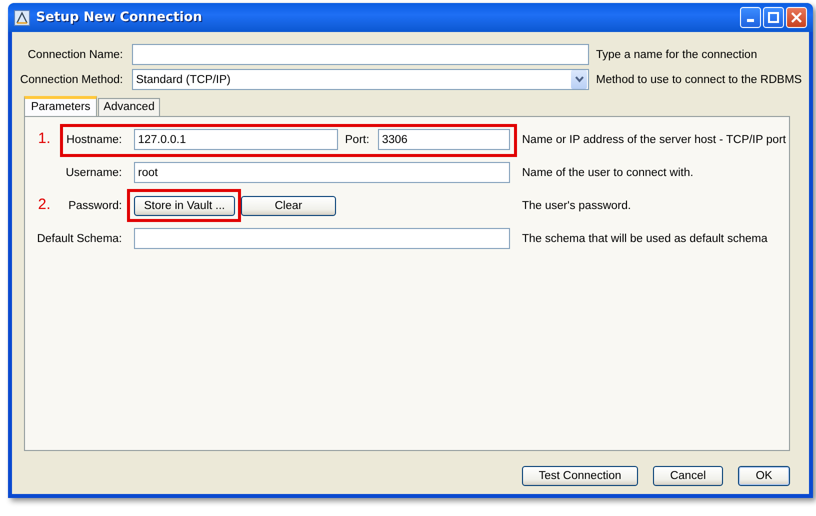  What do you see at coordinates (608, 172) in the screenshot?
I see `hint-text: Name of the user to connect with.` at bounding box center [608, 172].